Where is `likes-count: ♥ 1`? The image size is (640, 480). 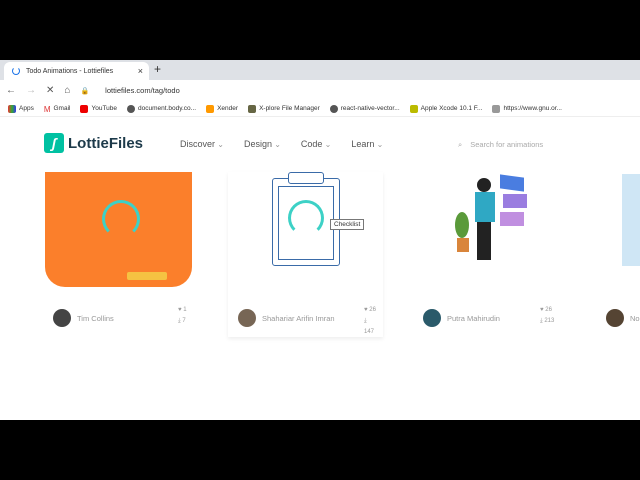
likes-count: ♥ 1 is located at coordinates (182, 310).